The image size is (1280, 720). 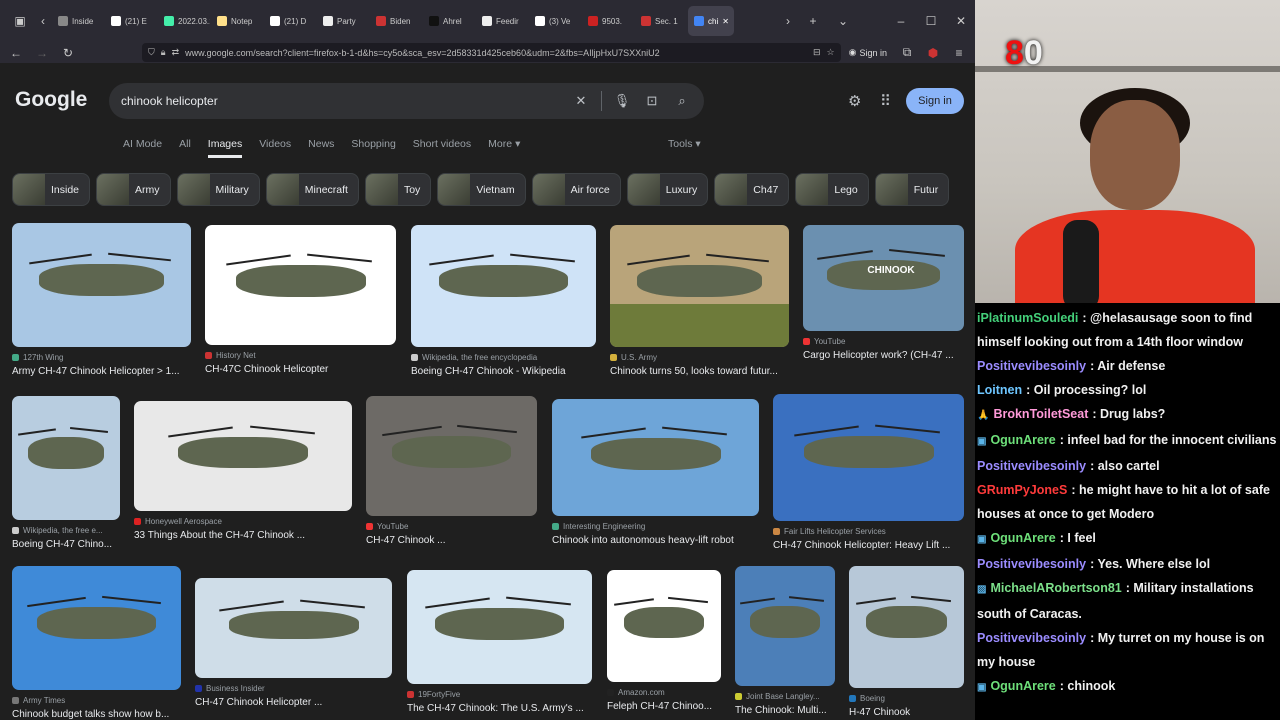 What do you see at coordinates (711, 21) in the screenshot?
I see `browser-tab: chi ✕` at bounding box center [711, 21].